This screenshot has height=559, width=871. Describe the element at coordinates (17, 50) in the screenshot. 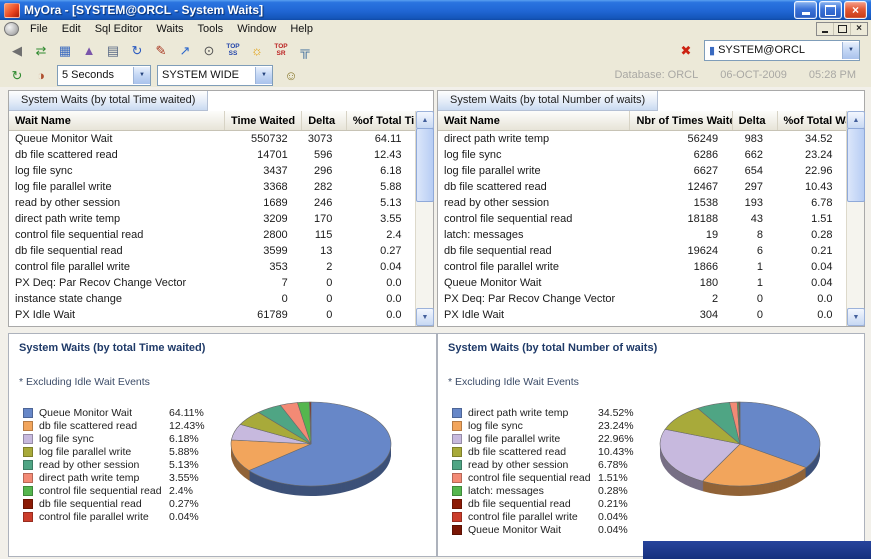

I see `toolbar-speaker-icon: ◀` at that location.